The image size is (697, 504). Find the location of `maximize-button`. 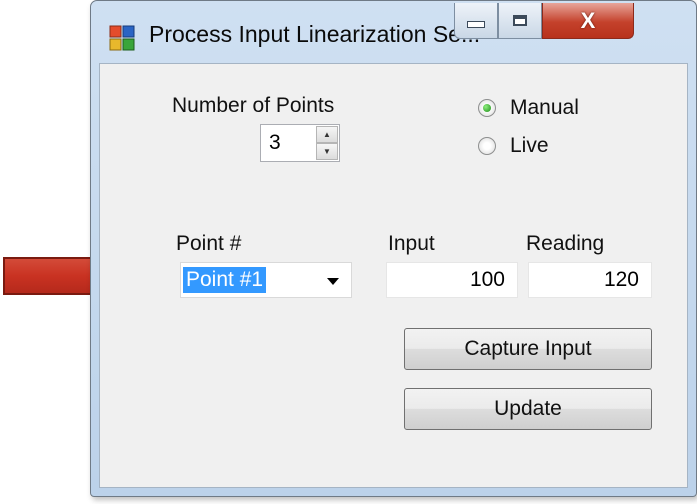

maximize-button is located at coordinates (520, 21).